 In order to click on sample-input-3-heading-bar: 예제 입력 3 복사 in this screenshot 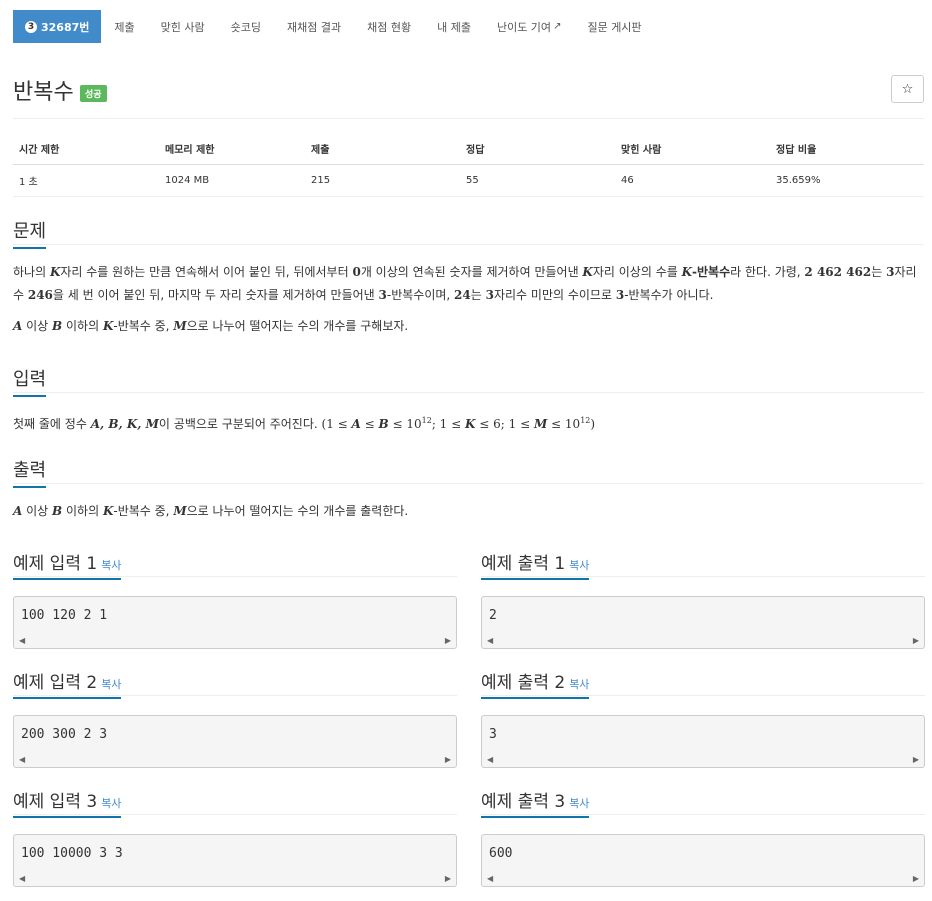, I will do `click(235, 802)`.